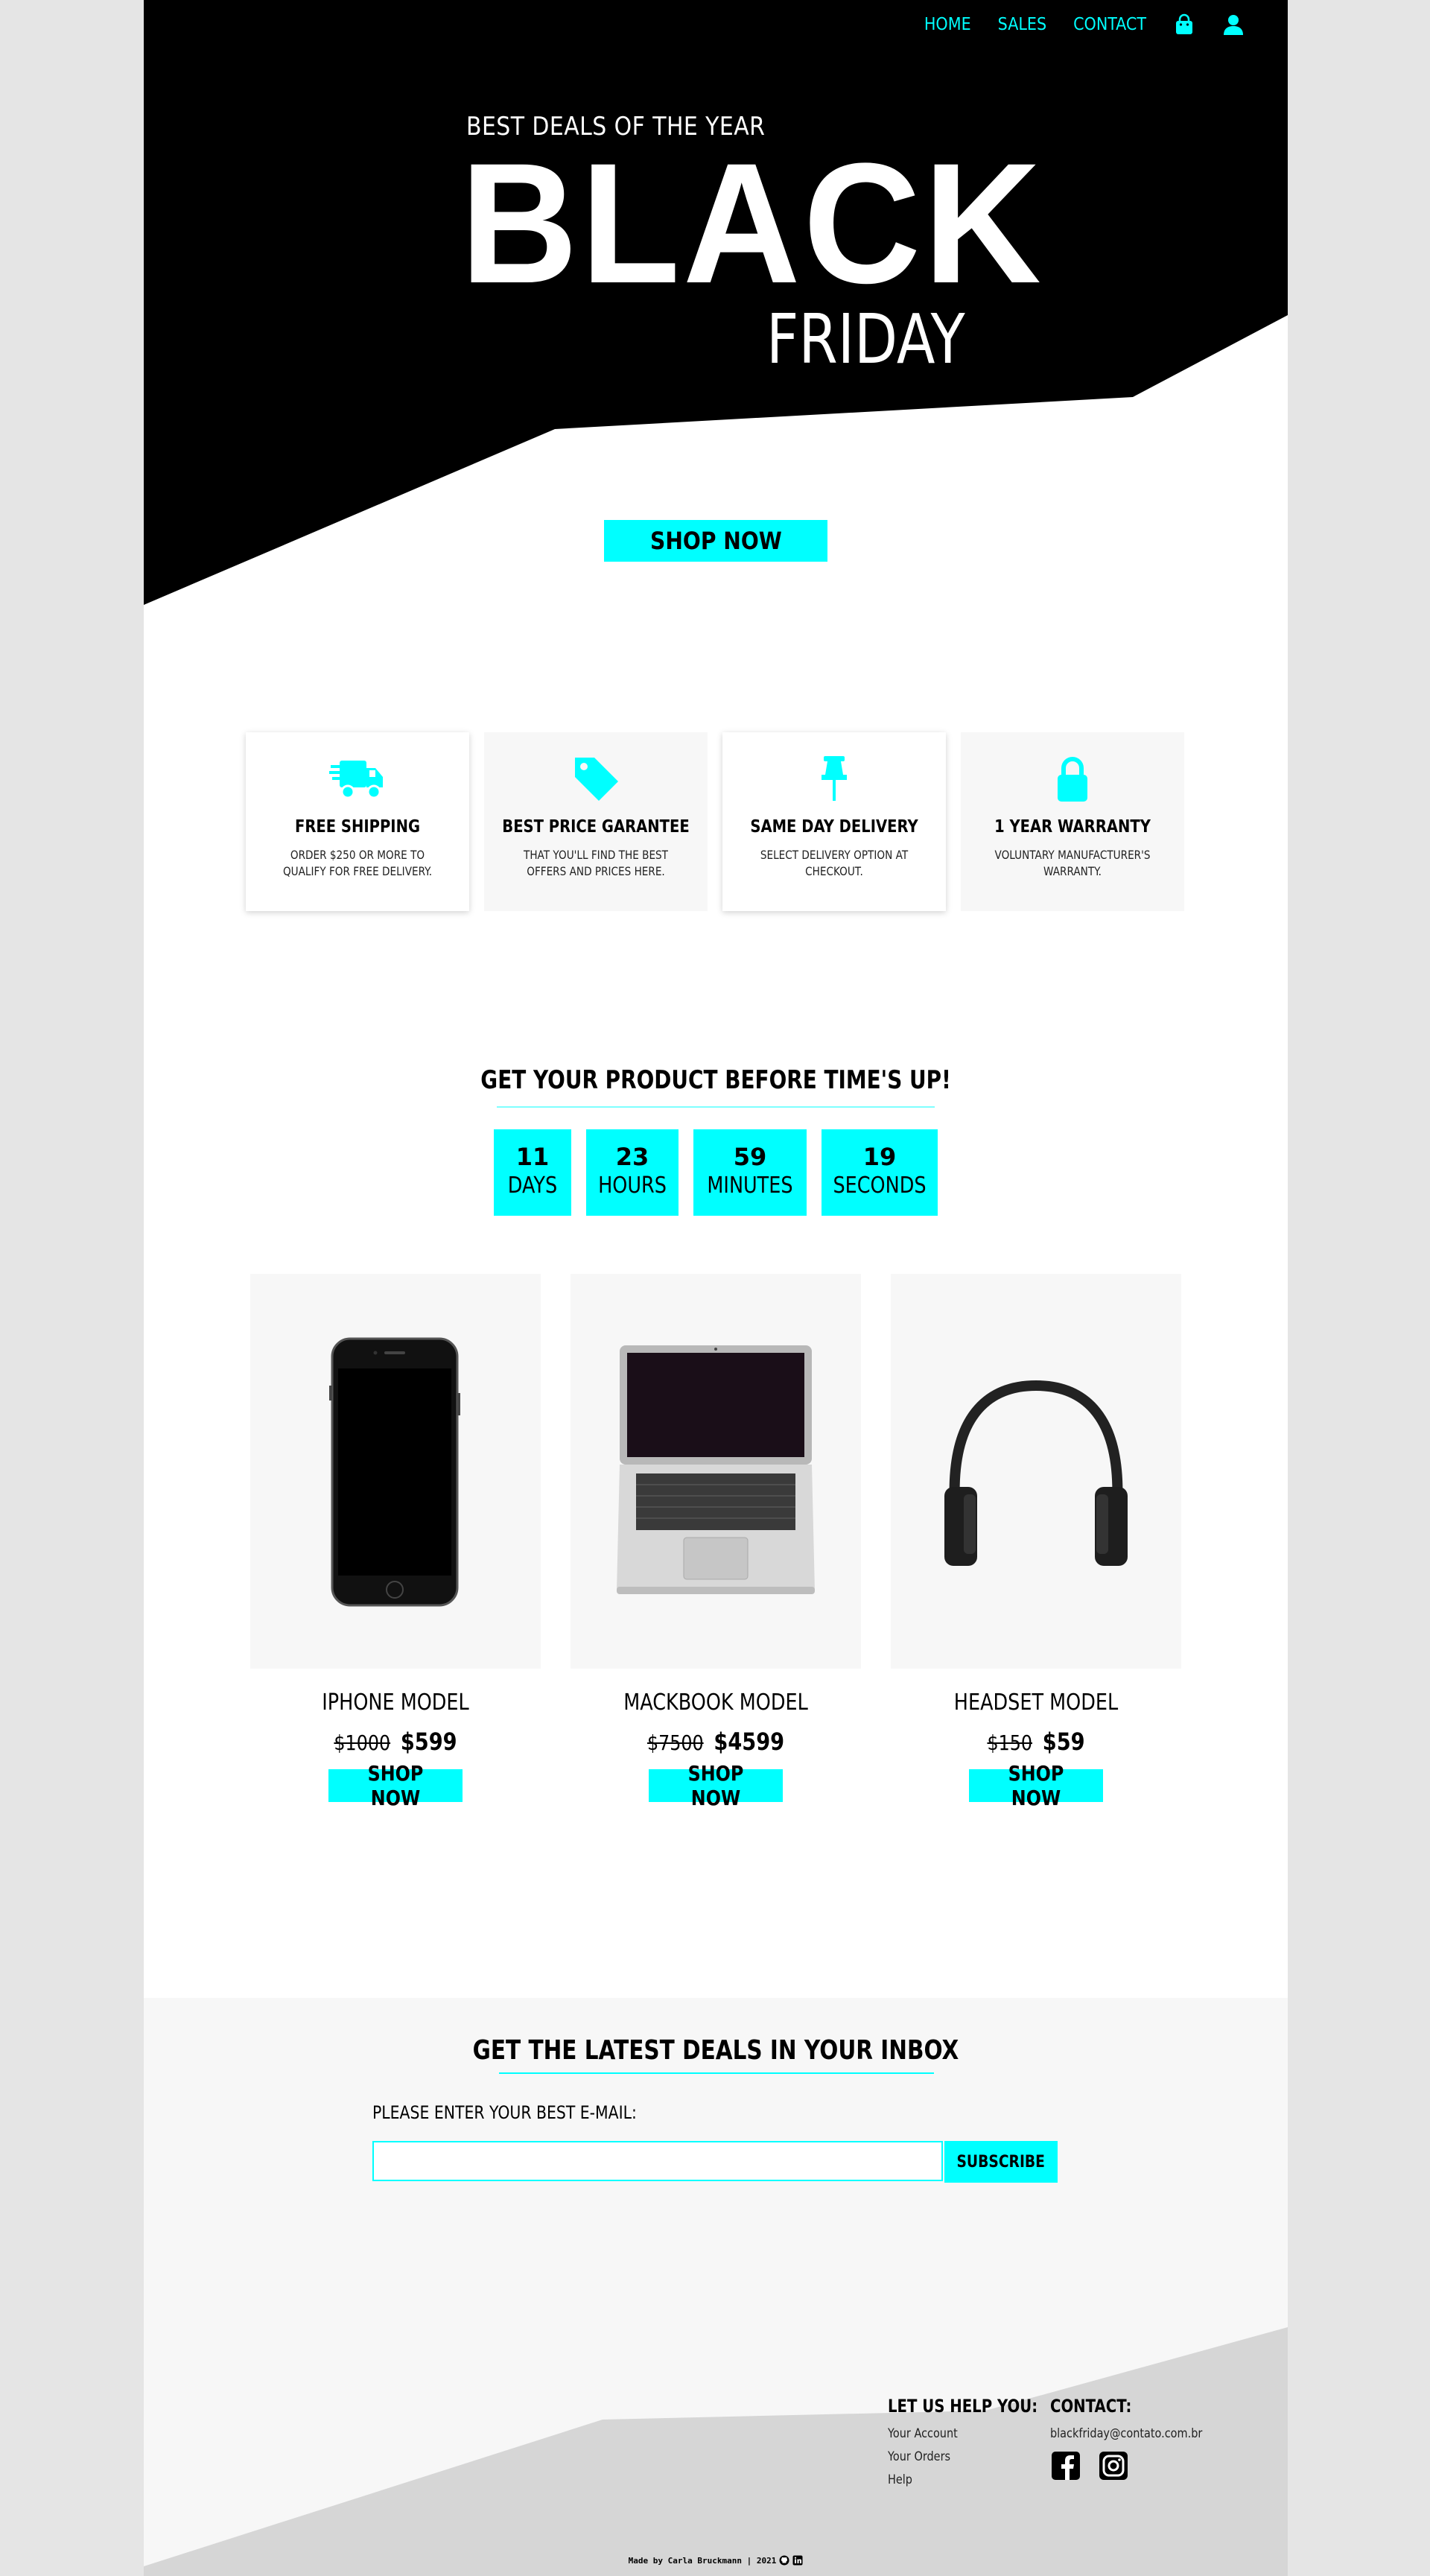  I want to click on footer-contact-column: CONTACT: blackfriday@contato.com.br, so click(1139, 2438).